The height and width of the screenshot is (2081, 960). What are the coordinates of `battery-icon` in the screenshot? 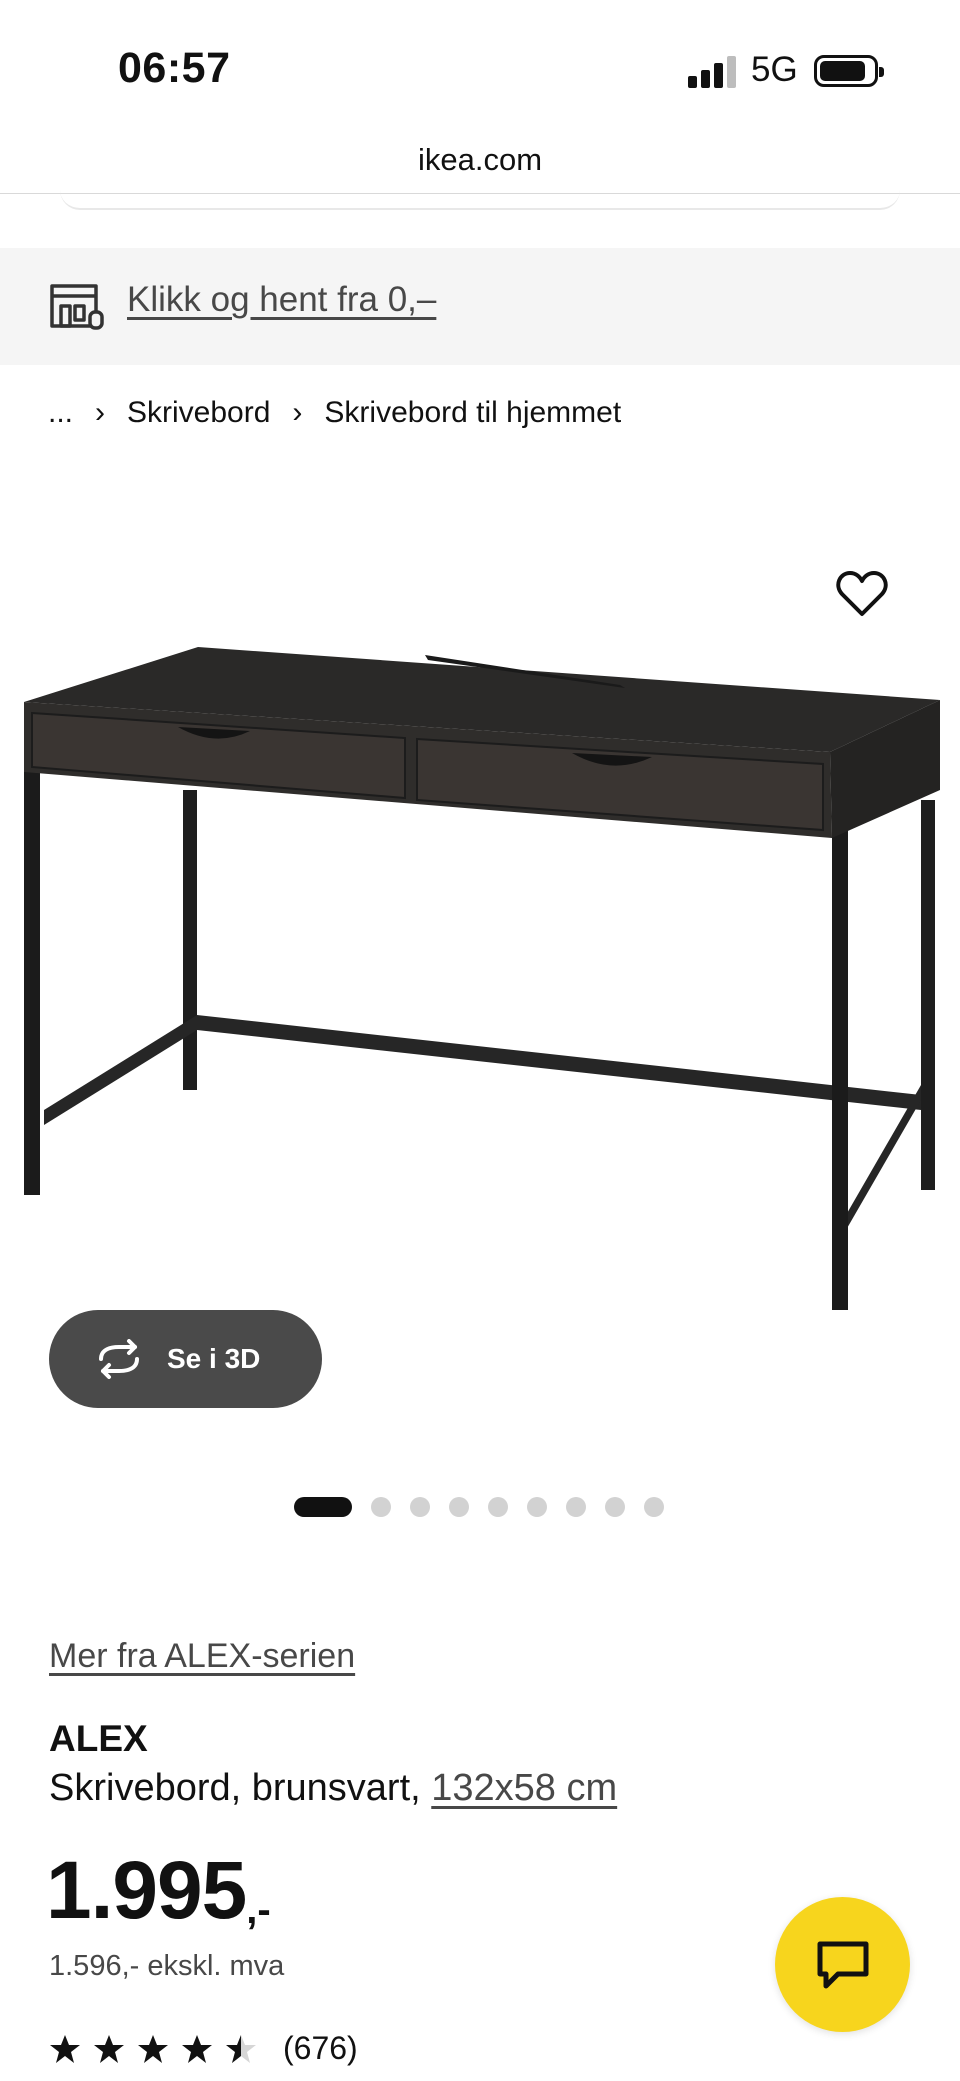 It's located at (849, 71).